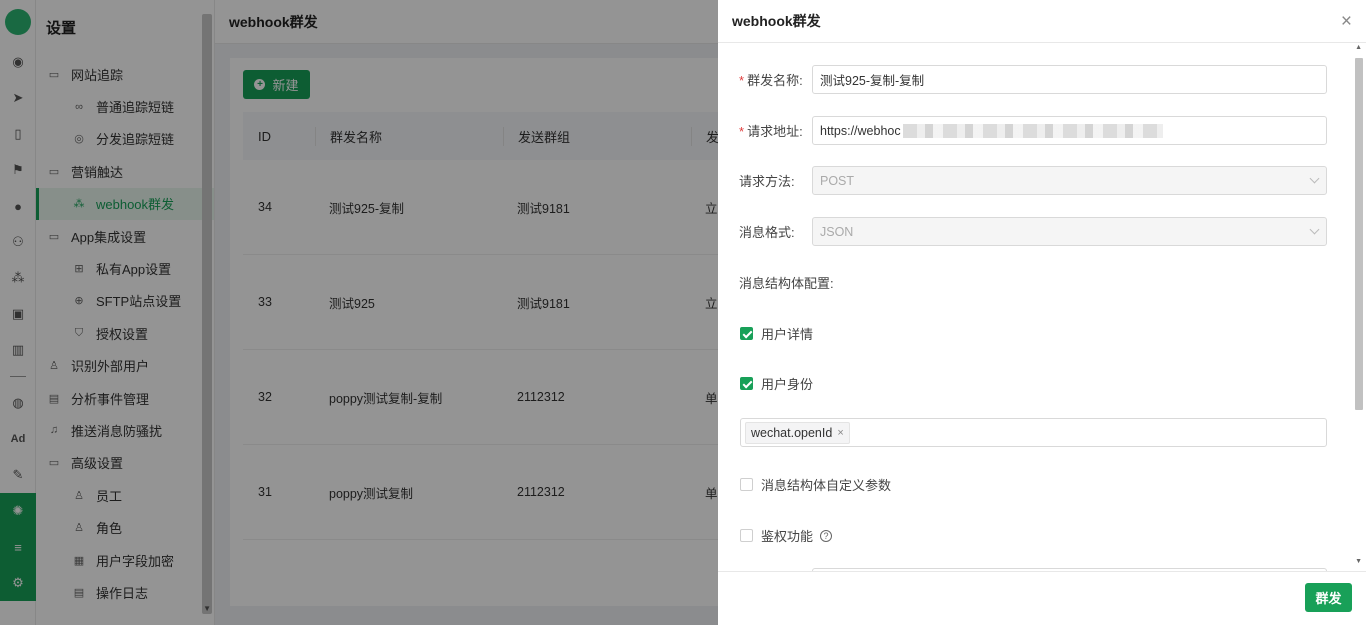  I want to click on drawer-scrollbar, so click(1359, 234).